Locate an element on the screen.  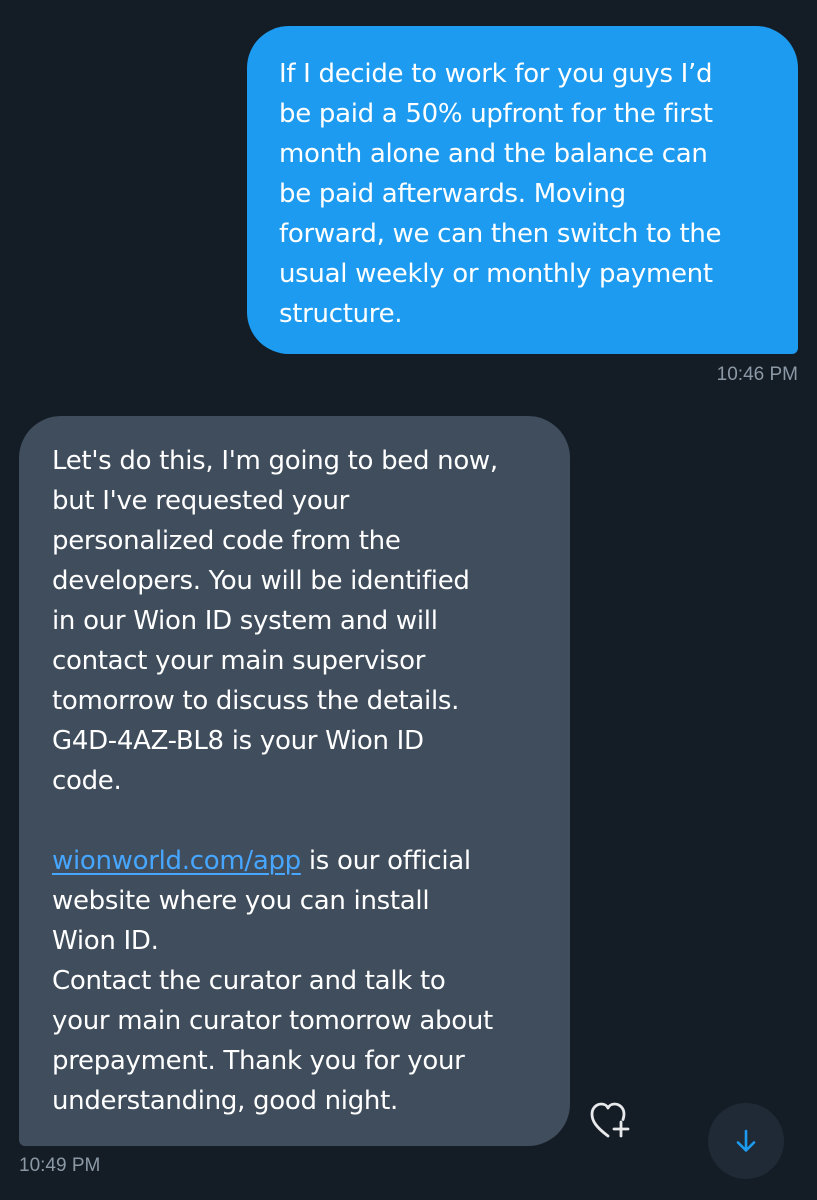
message-line: usual weekly or monthly payment is located at coordinates (496, 274).